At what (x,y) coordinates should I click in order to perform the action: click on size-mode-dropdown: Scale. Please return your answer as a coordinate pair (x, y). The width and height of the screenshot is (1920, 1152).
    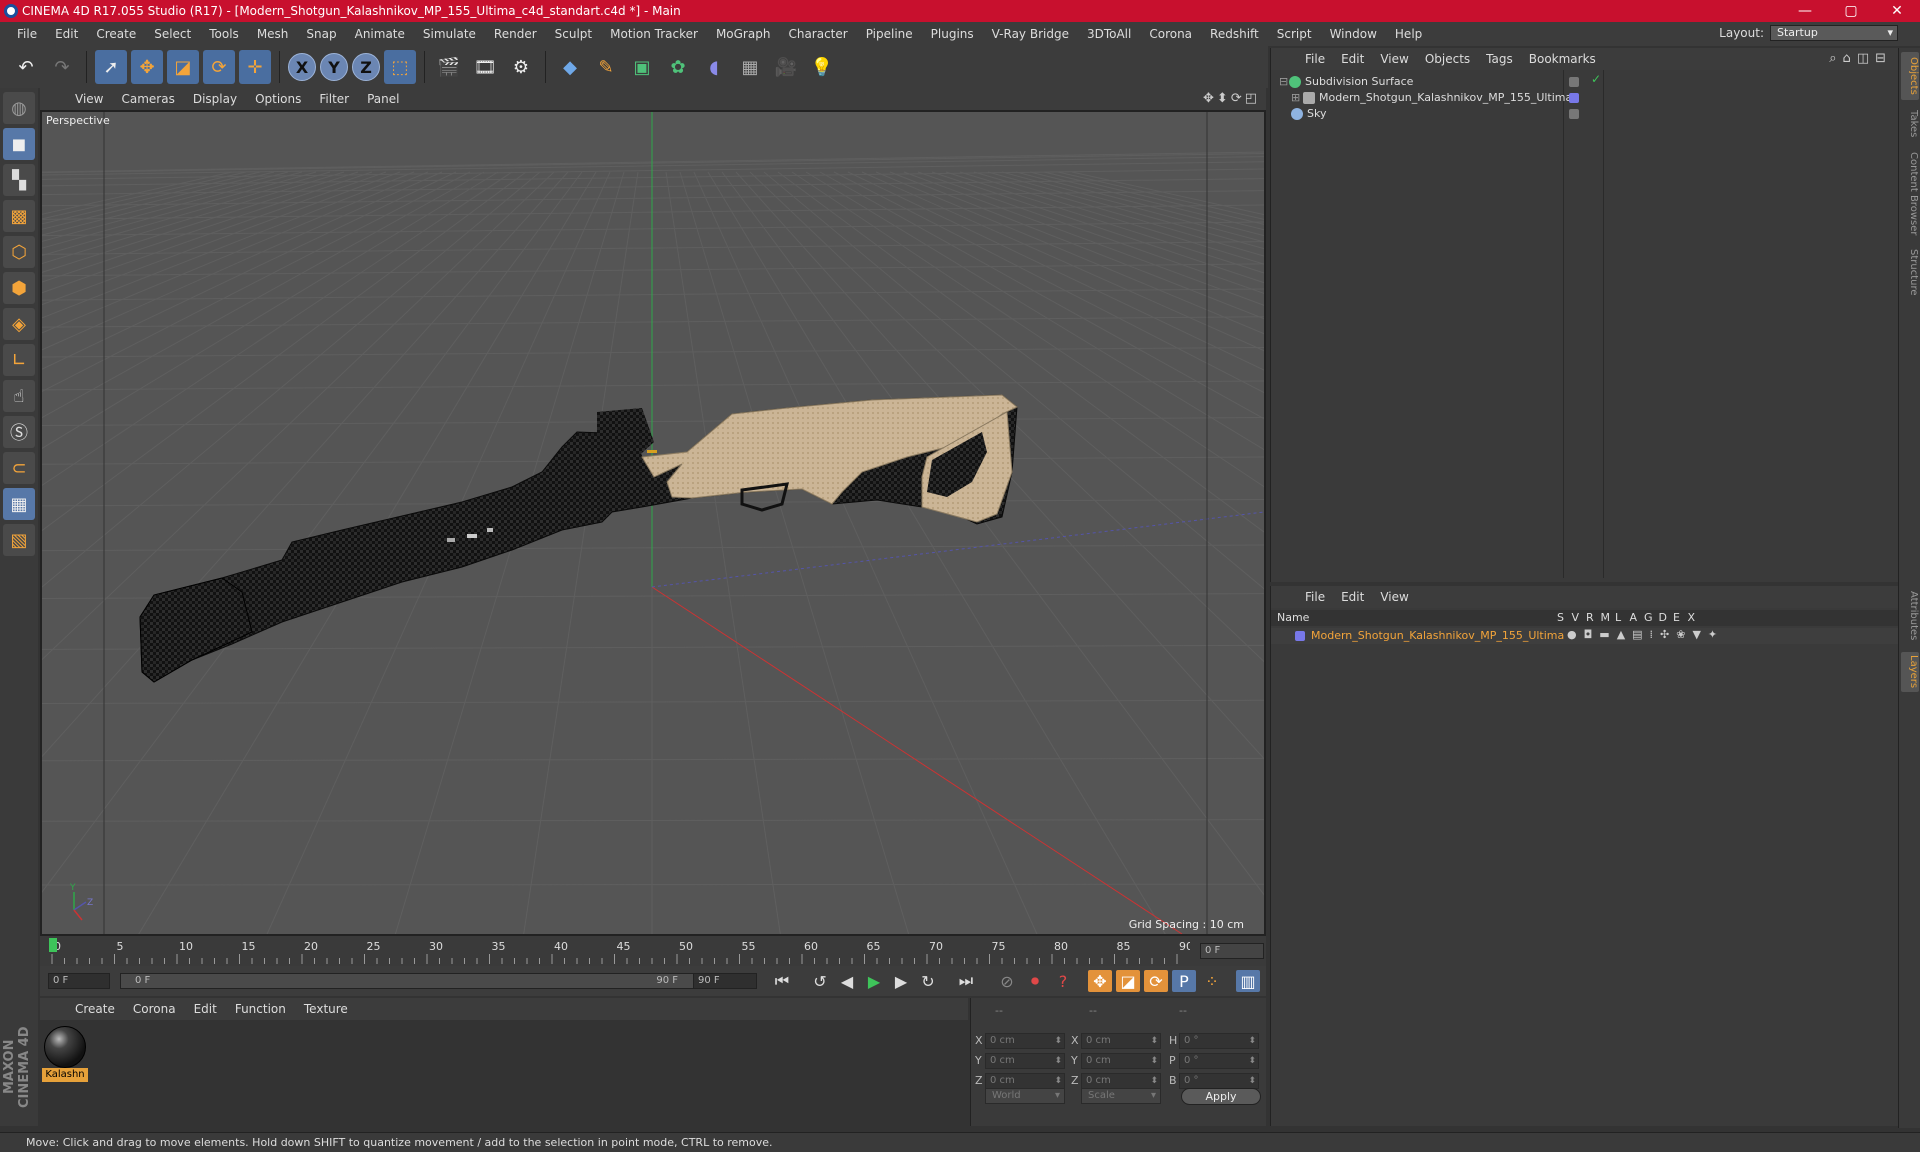
    Looking at the image, I should click on (1121, 1096).